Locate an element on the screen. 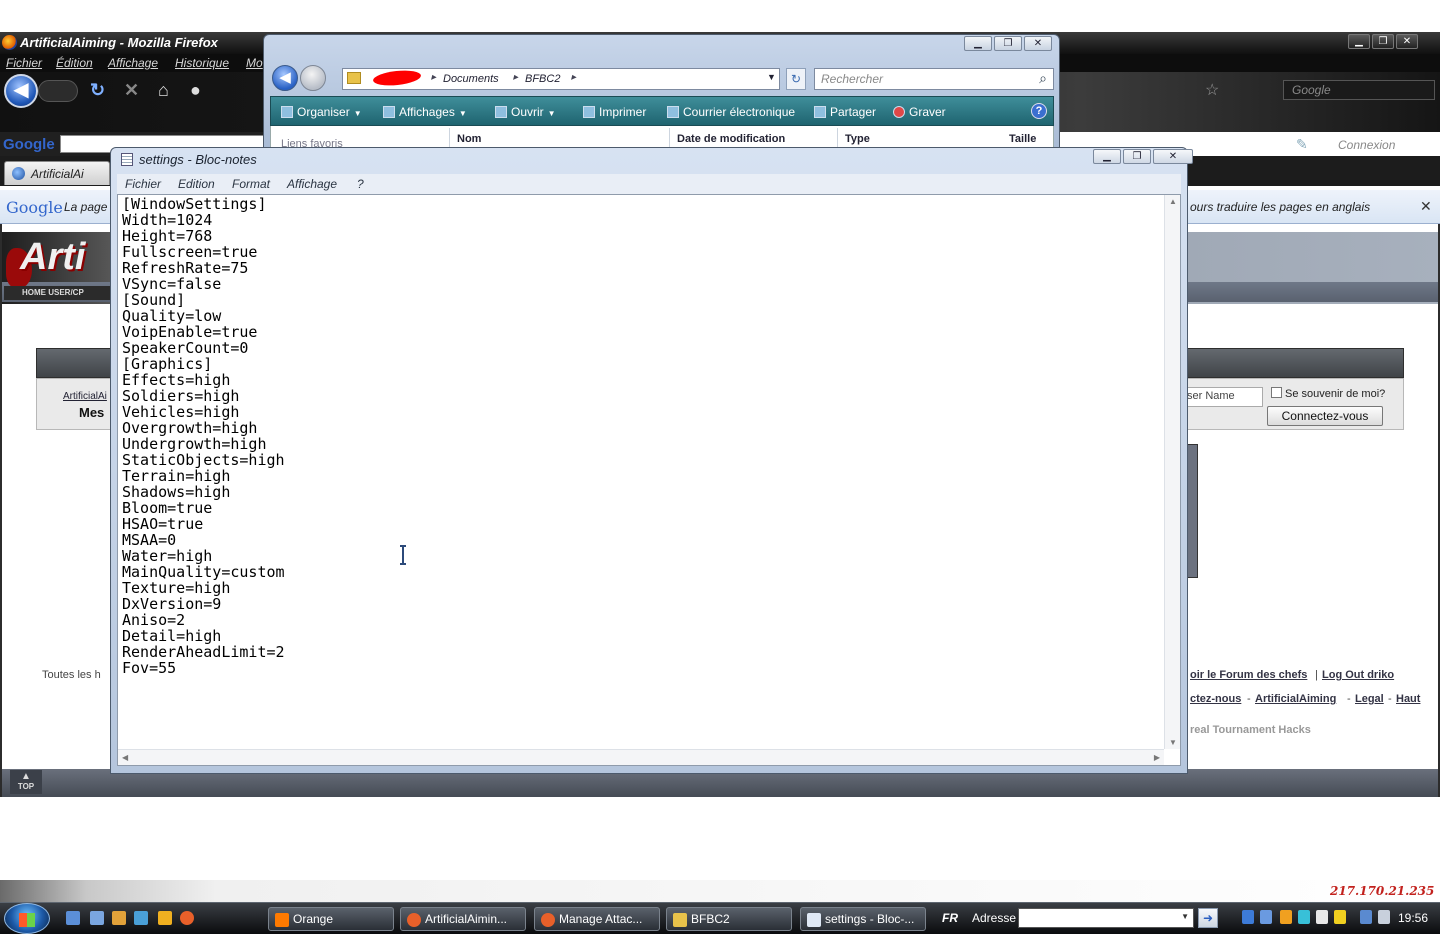 The width and height of the screenshot is (1440, 934). show-desktop-icon is located at coordinates (73, 918).